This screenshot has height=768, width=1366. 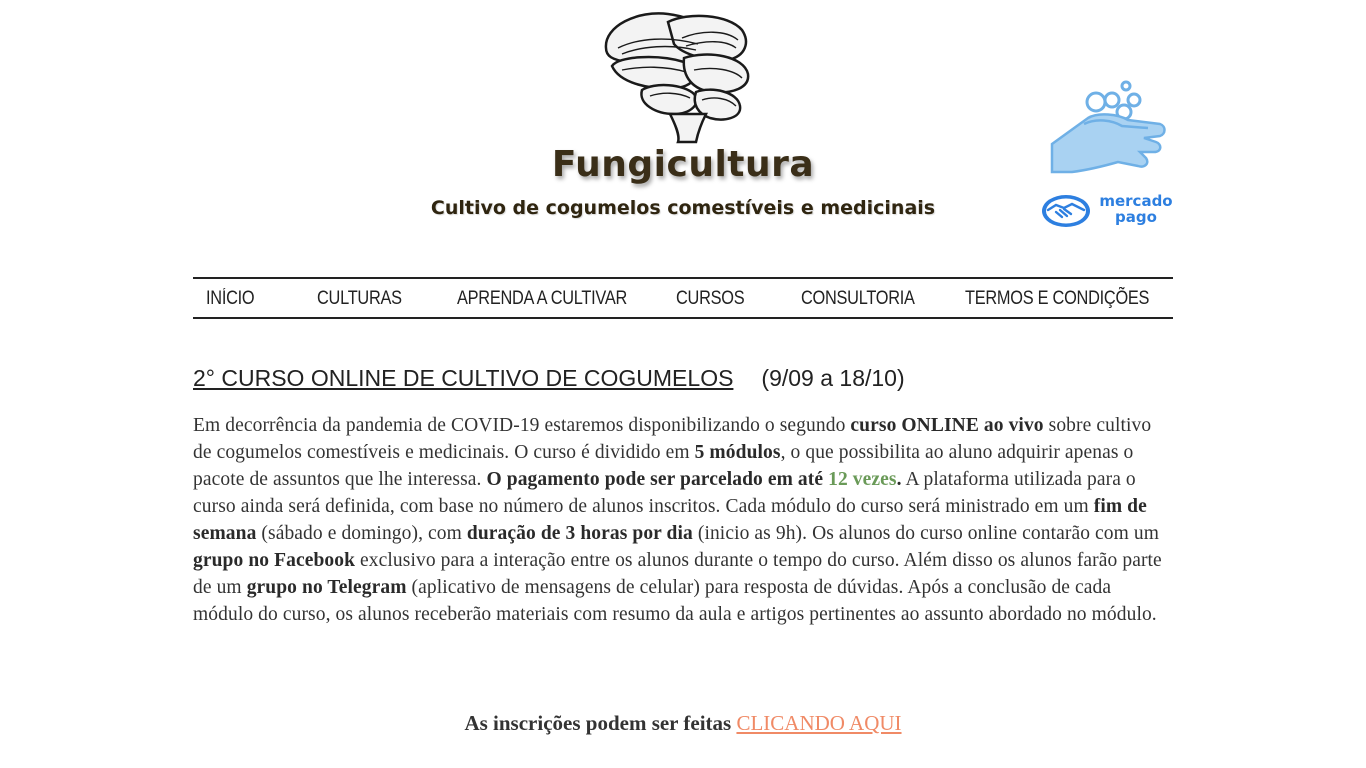 What do you see at coordinates (230, 299) in the screenshot?
I see `nav-item-inicio: INÍCIO` at bounding box center [230, 299].